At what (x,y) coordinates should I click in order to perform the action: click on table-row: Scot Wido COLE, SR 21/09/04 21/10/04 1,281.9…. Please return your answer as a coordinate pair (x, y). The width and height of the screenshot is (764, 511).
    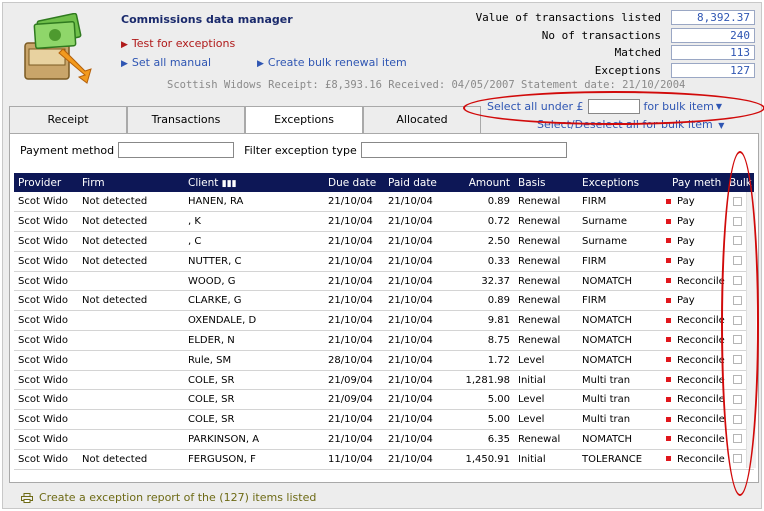
    Looking at the image, I should click on (384, 380).